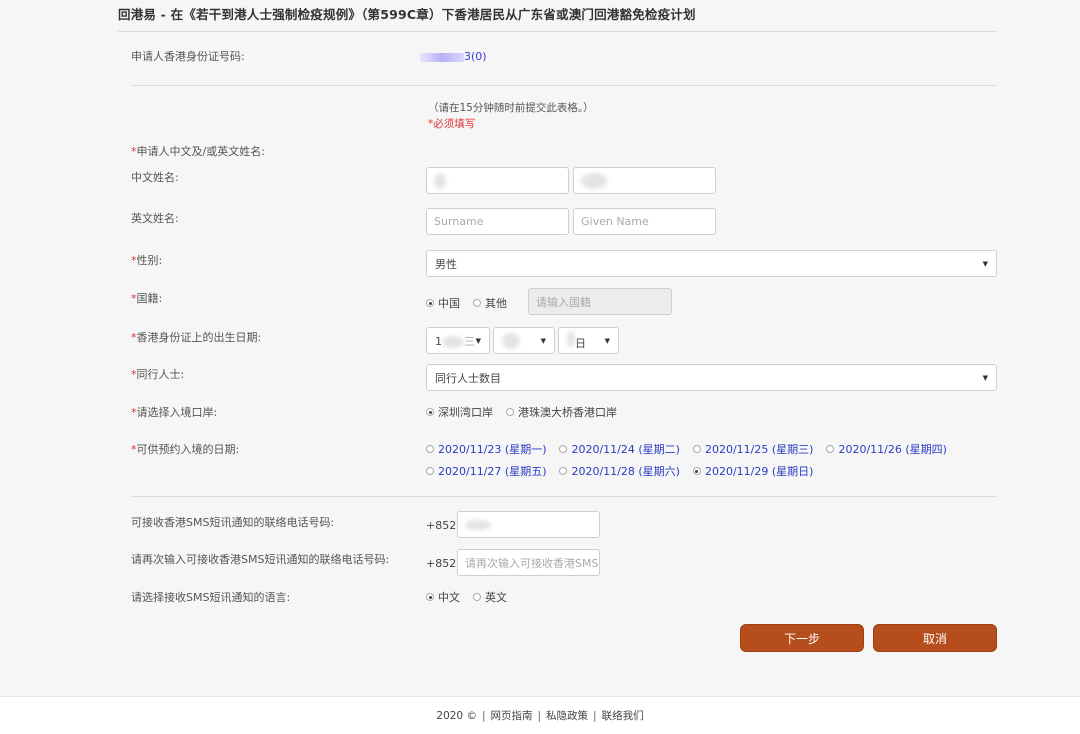  Describe the element at coordinates (490, 597) in the screenshot. I see `sms-language-option-english: 英文` at that location.